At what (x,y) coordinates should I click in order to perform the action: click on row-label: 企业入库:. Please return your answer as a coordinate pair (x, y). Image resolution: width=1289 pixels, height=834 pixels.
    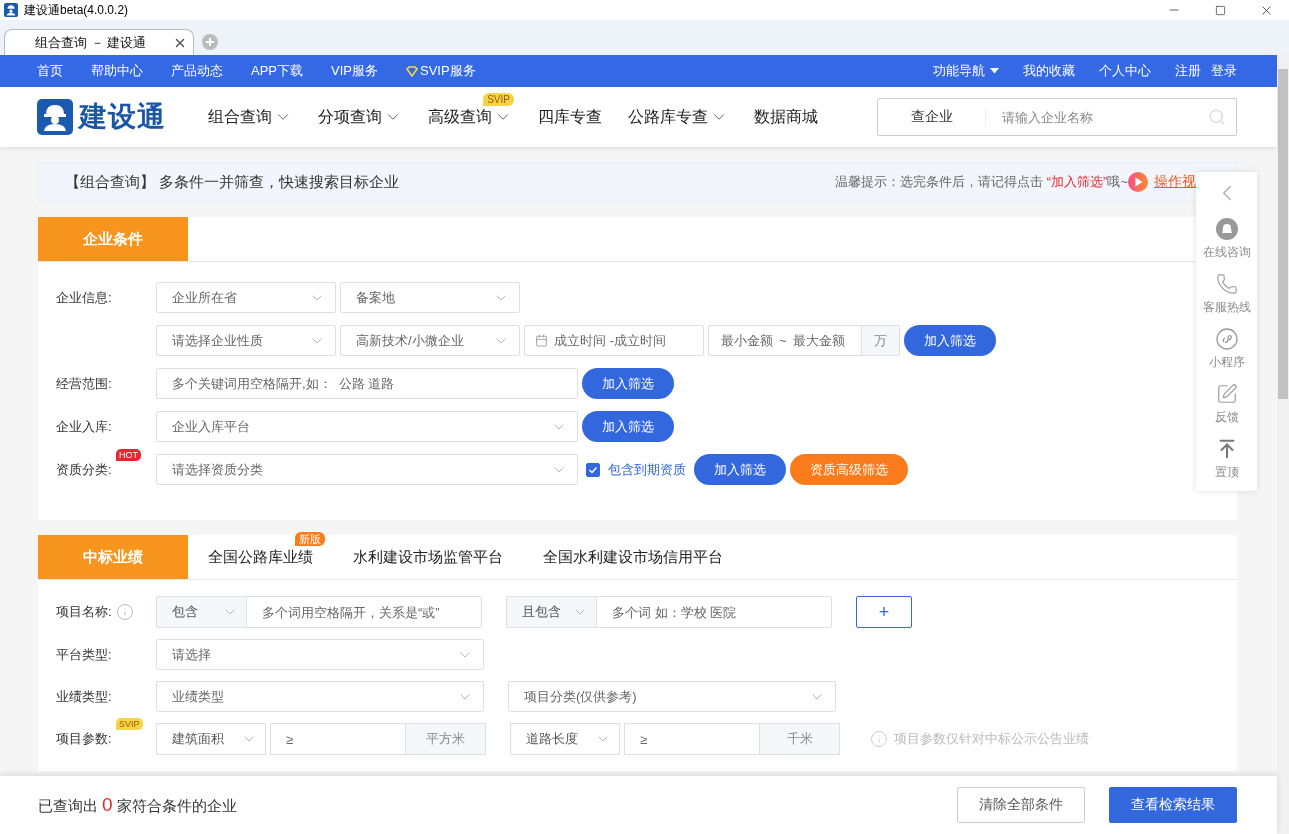
    Looking at the image, I should click on (84, 426).